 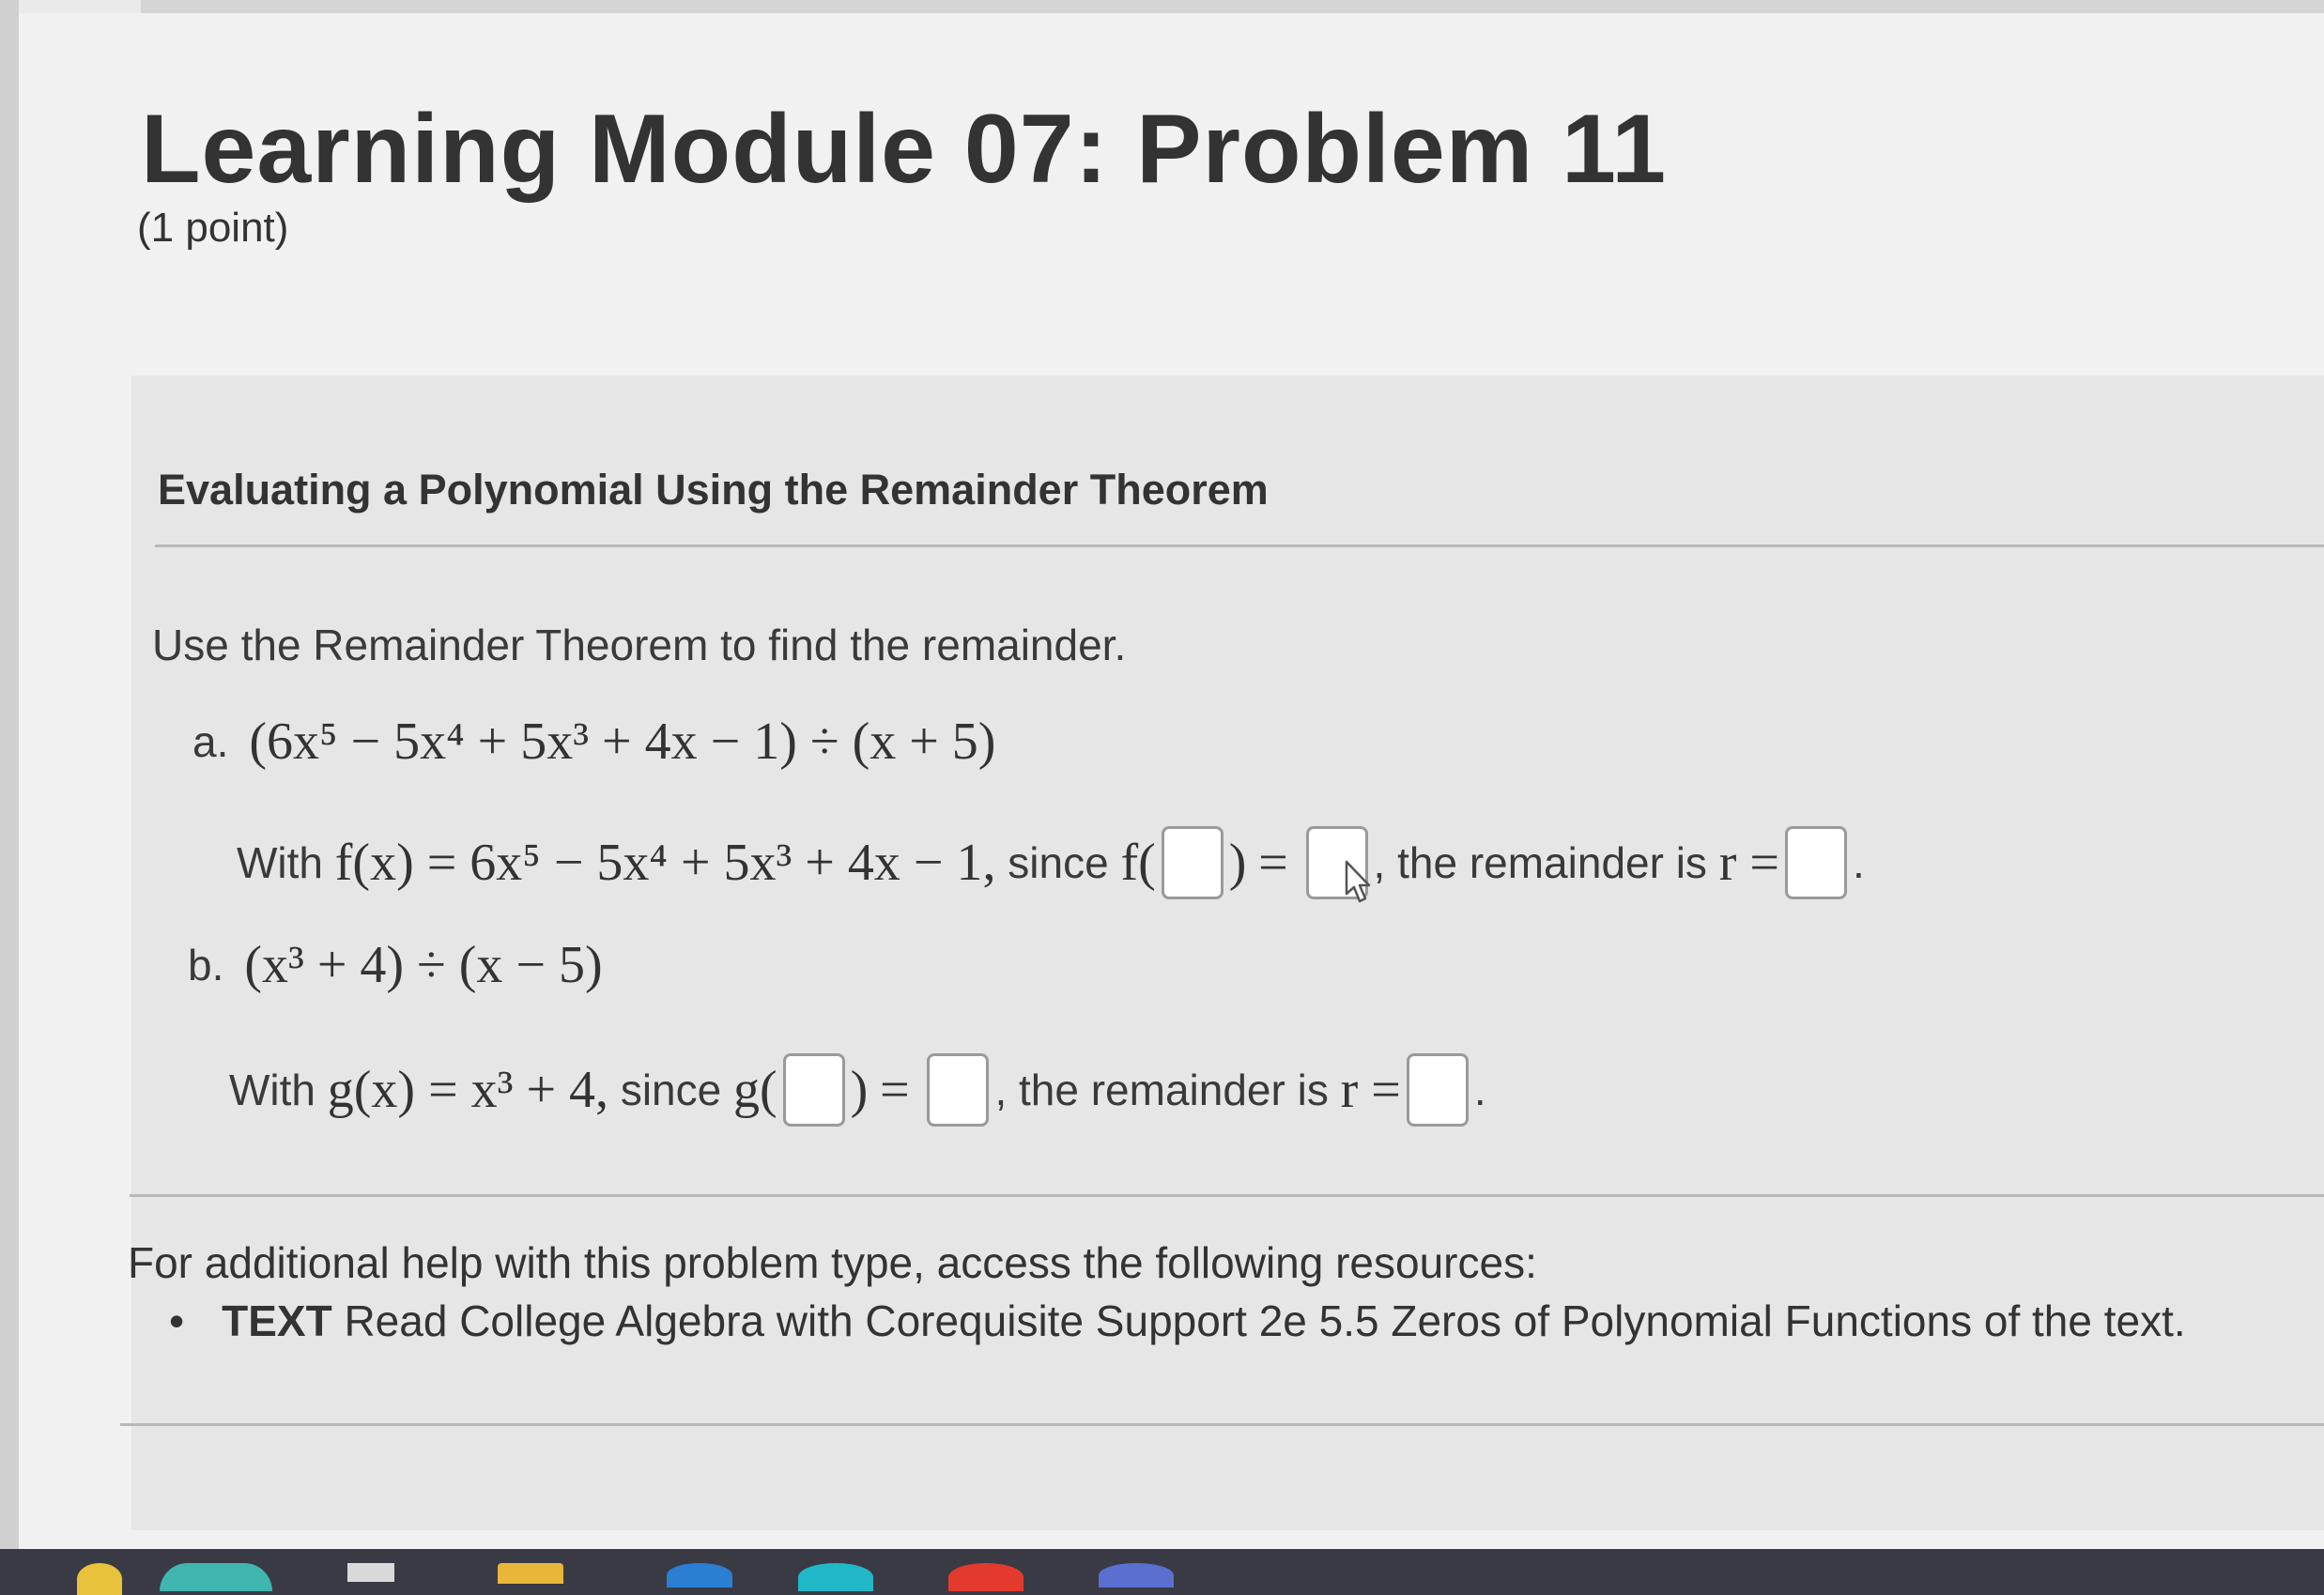 I want to click on help-divider, so click(x=1222, y=1424).